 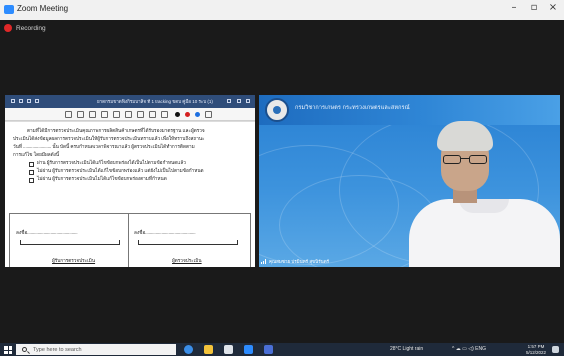 I want to click on document-line: การแก้ไข โดยมีผลดังนี้, so click(x=36, y=155).